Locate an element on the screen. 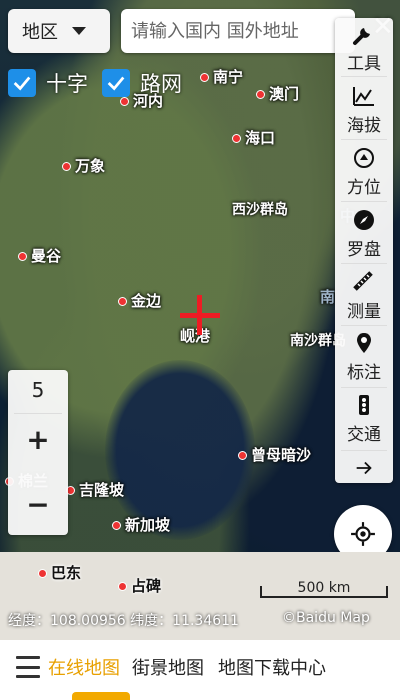  place-haikou: 海口 is located at coordinates (253, 137).